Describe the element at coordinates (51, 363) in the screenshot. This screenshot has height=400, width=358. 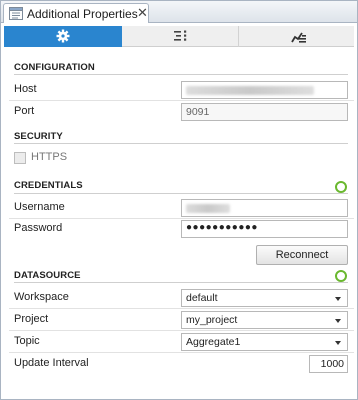
I see `update-interval-label: Update Interval` at that location.